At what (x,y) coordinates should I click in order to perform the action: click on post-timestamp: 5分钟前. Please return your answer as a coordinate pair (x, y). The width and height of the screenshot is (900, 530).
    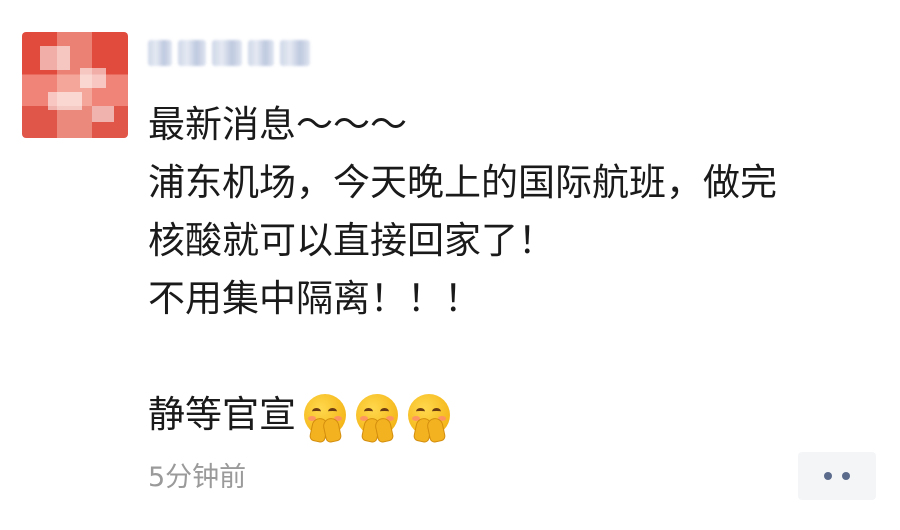
    Looking at the image, I should click on (197, 477).